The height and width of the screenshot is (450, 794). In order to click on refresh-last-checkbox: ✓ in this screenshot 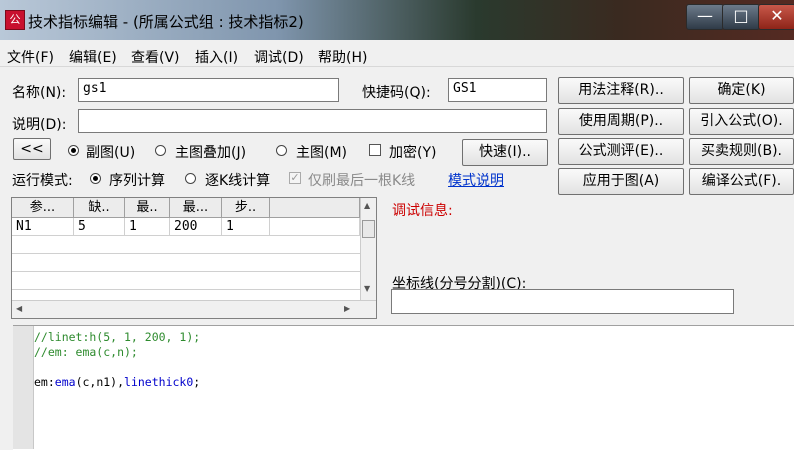, I will do `click(295, 178)`.